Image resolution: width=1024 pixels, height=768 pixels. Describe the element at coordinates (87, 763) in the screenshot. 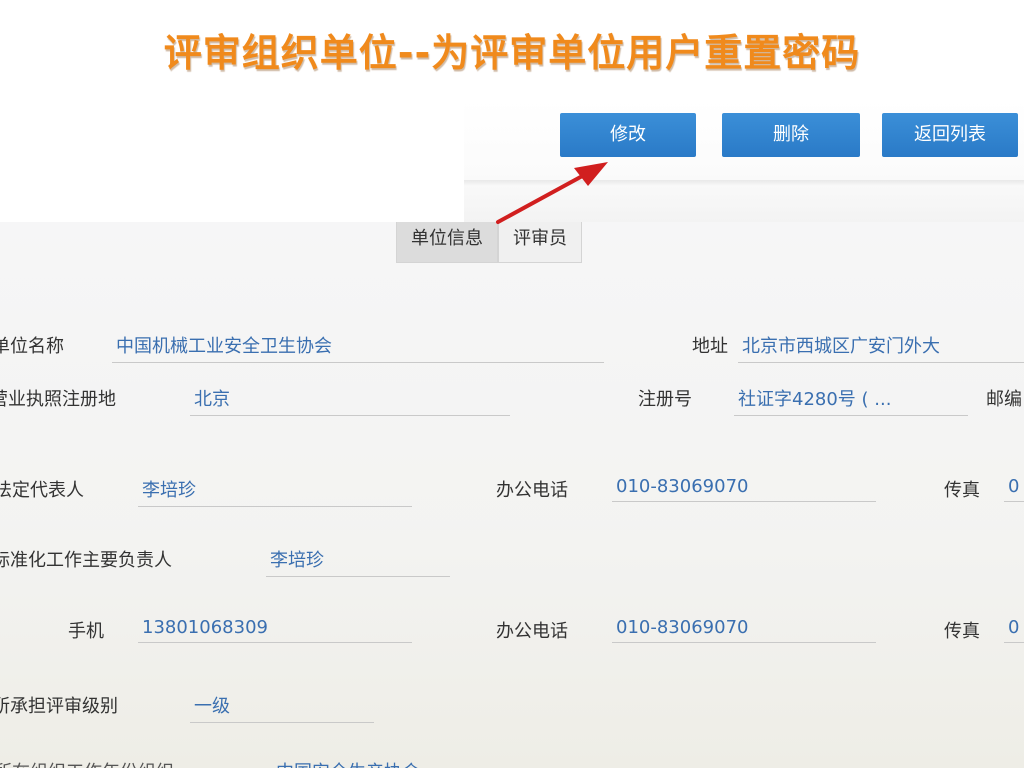

I see `partial-row-label: 所在组织工作年份组织` at that location.